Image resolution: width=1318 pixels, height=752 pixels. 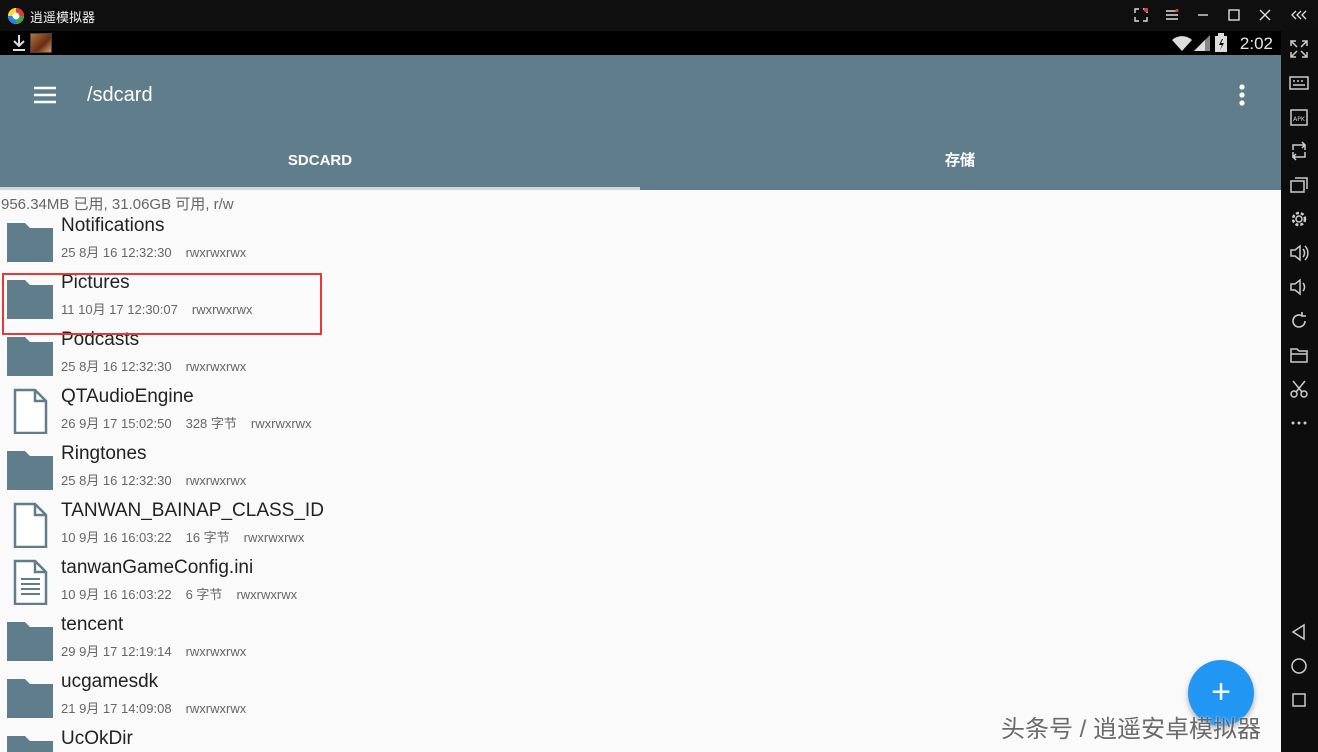 I want to click on maximize-button, so click(x=1234, y=15).